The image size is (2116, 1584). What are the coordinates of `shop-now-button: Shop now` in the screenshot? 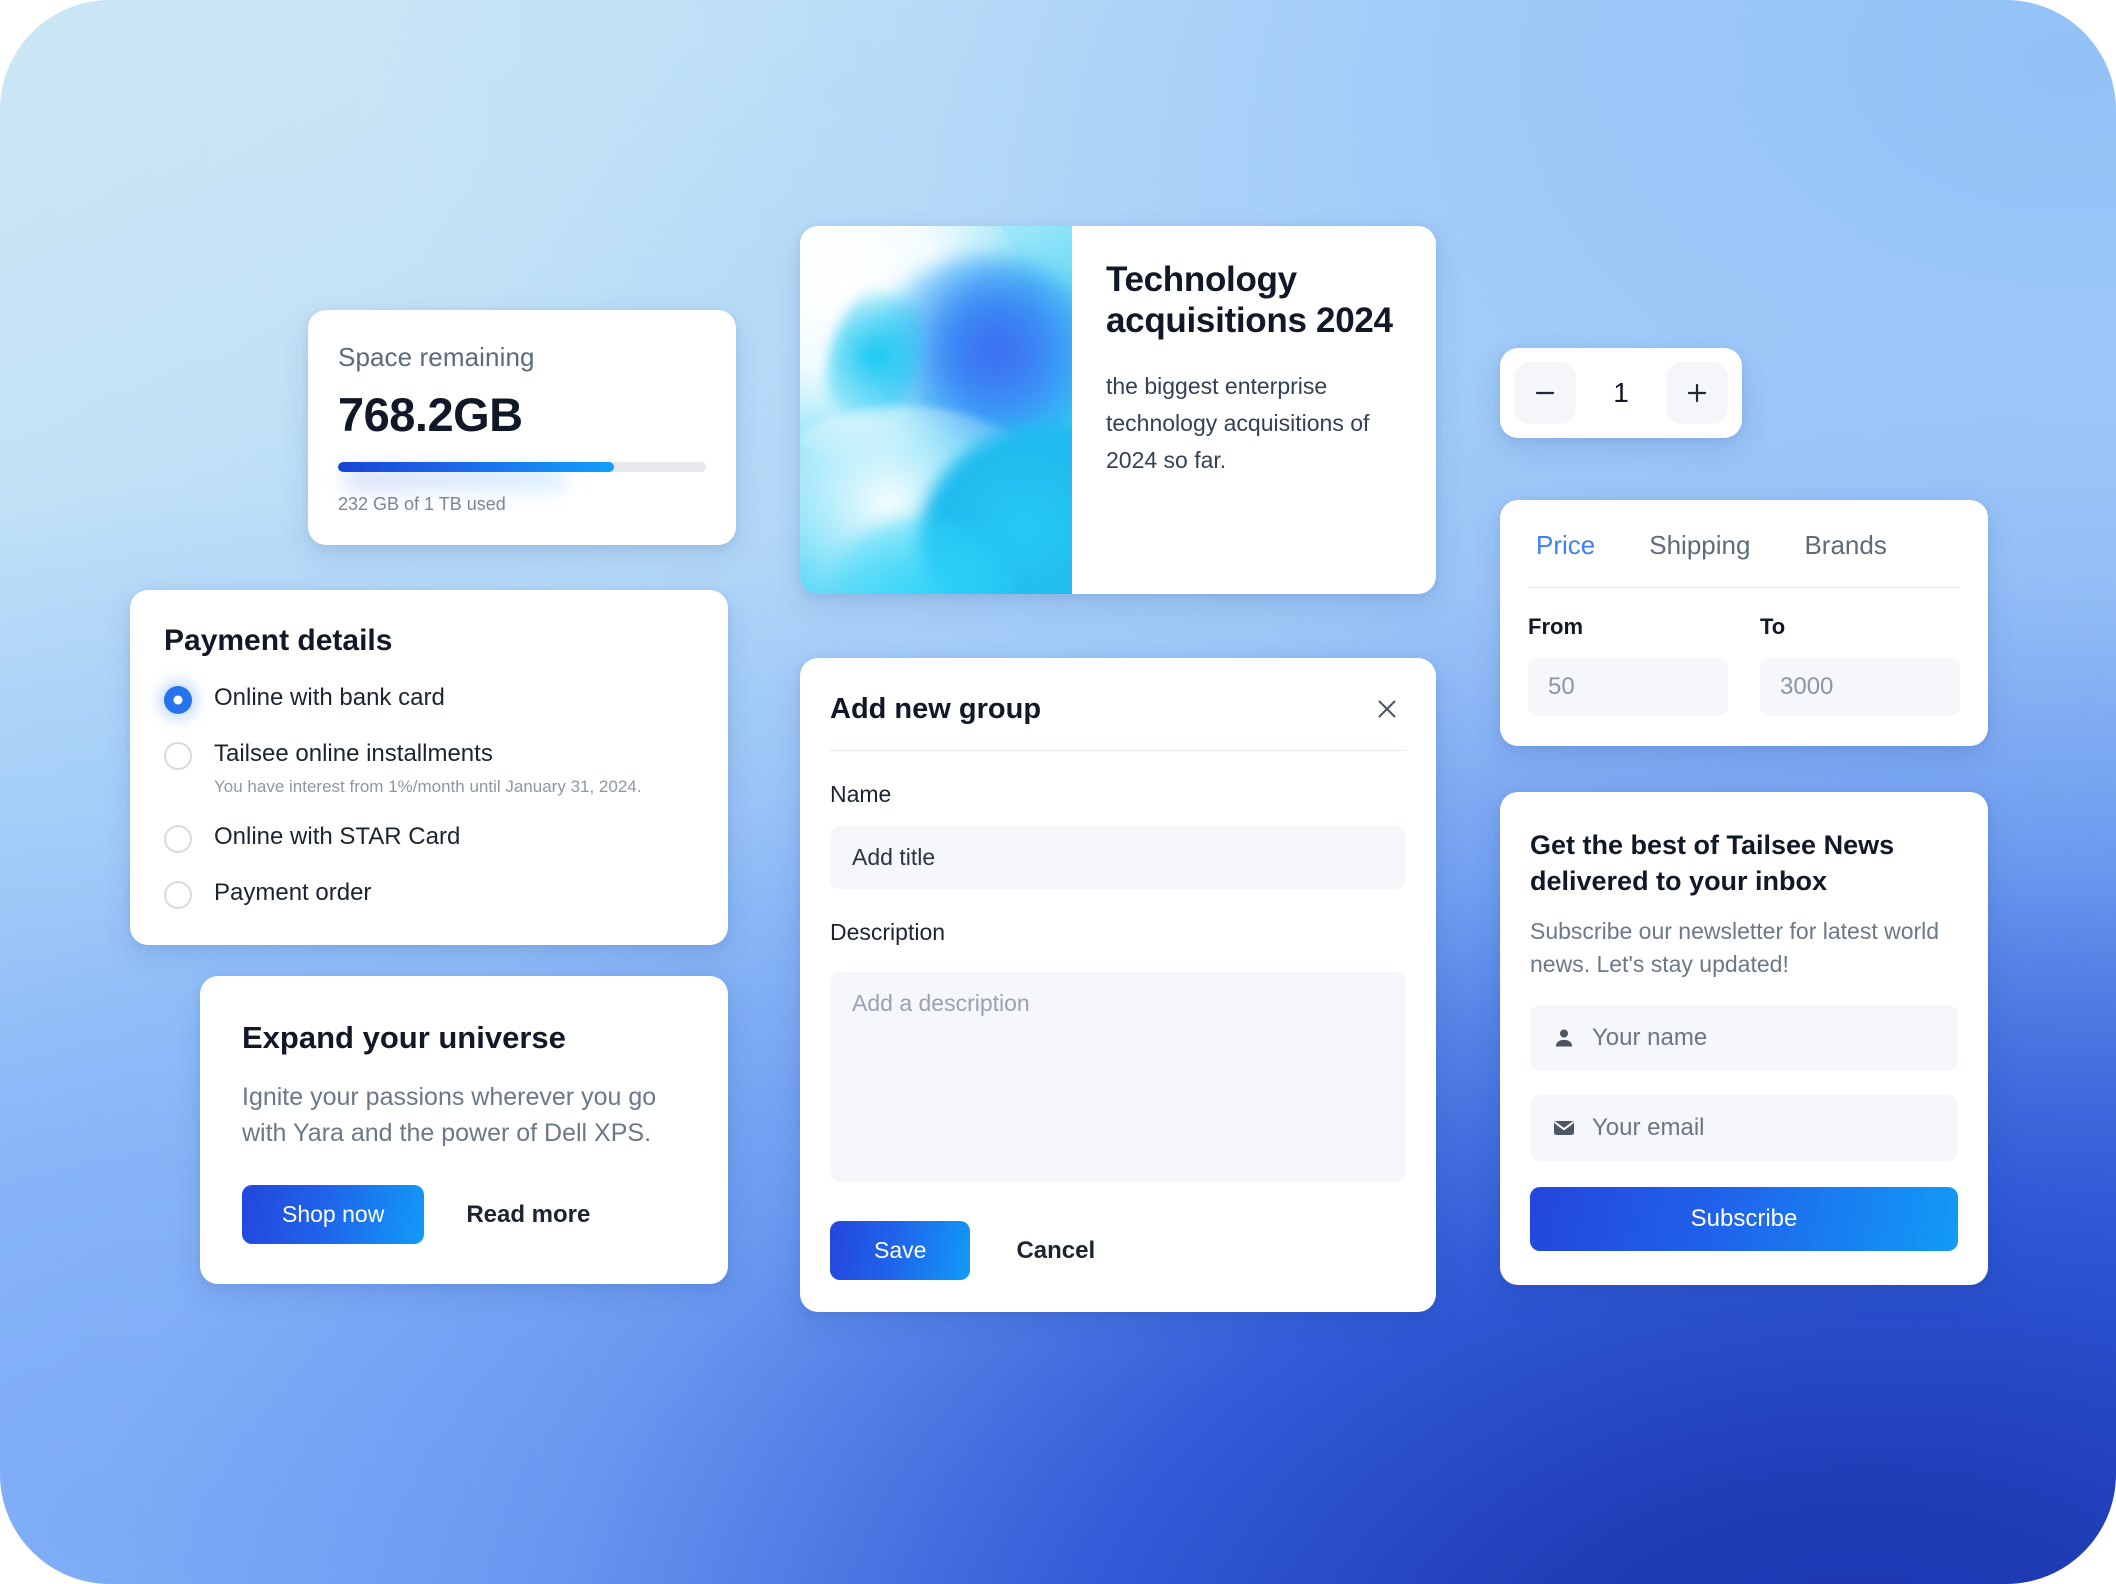 It's located at (333, 1214).